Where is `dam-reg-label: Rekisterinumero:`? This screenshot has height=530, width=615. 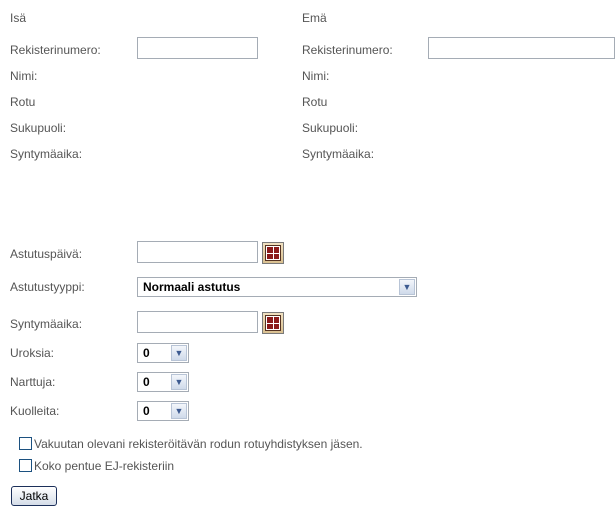 dam-reg-label: Rekisterinumero: is located at coordinates (347, 50).